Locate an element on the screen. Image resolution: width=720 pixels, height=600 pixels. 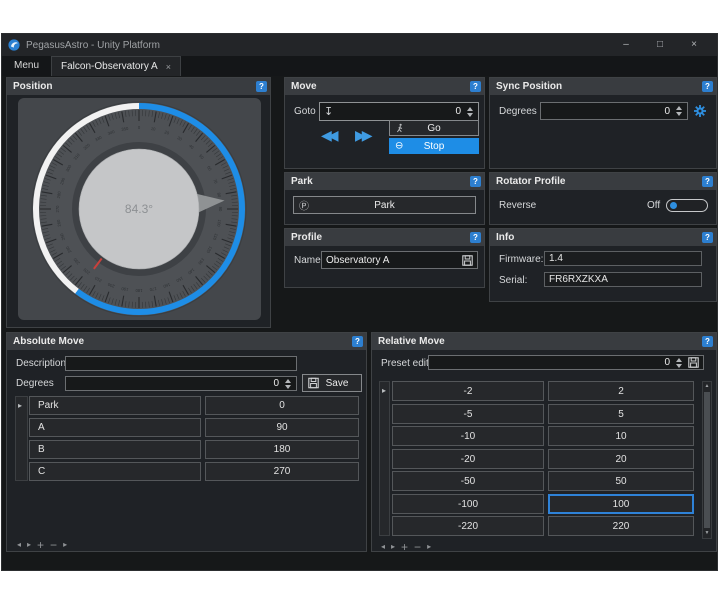
absolute-row-name: C is located at coordinates (115, 471).